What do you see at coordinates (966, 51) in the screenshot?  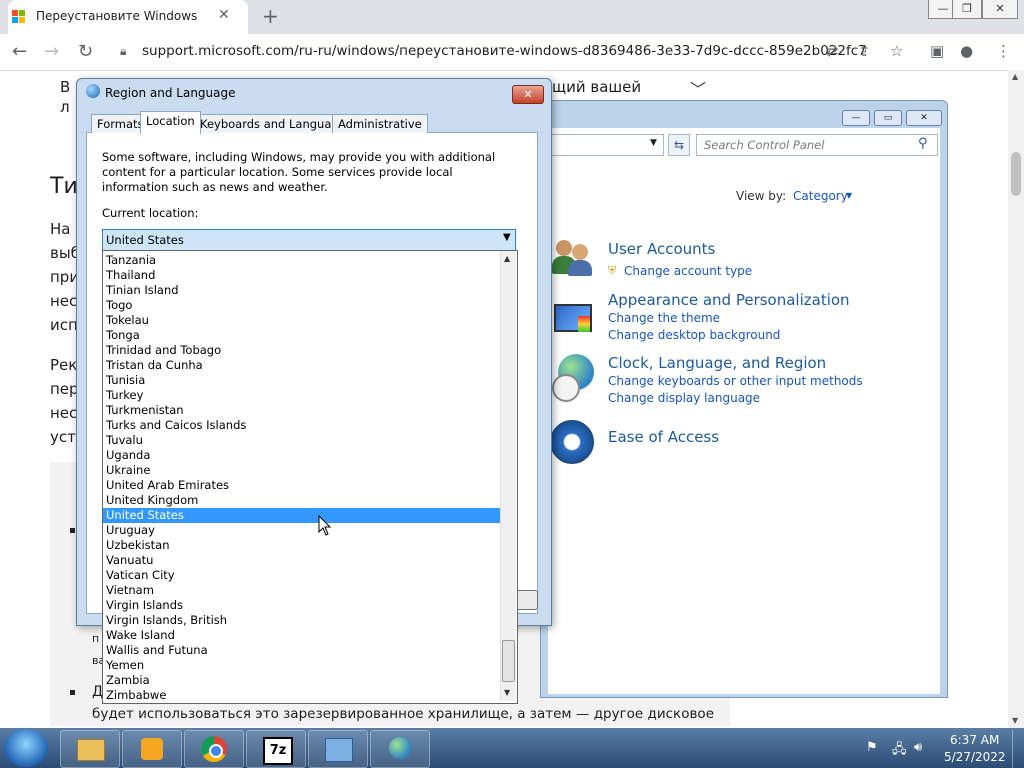 I see `profile-avatar-icon: ●` at bounding box center [966, 51].